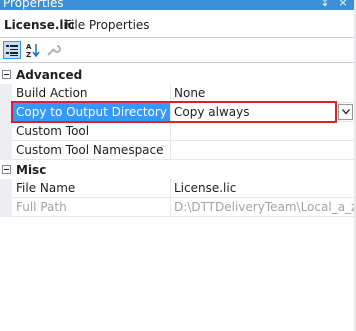  I want to click on property-row-custom-tool: Custom Tool, so click(178, 131).